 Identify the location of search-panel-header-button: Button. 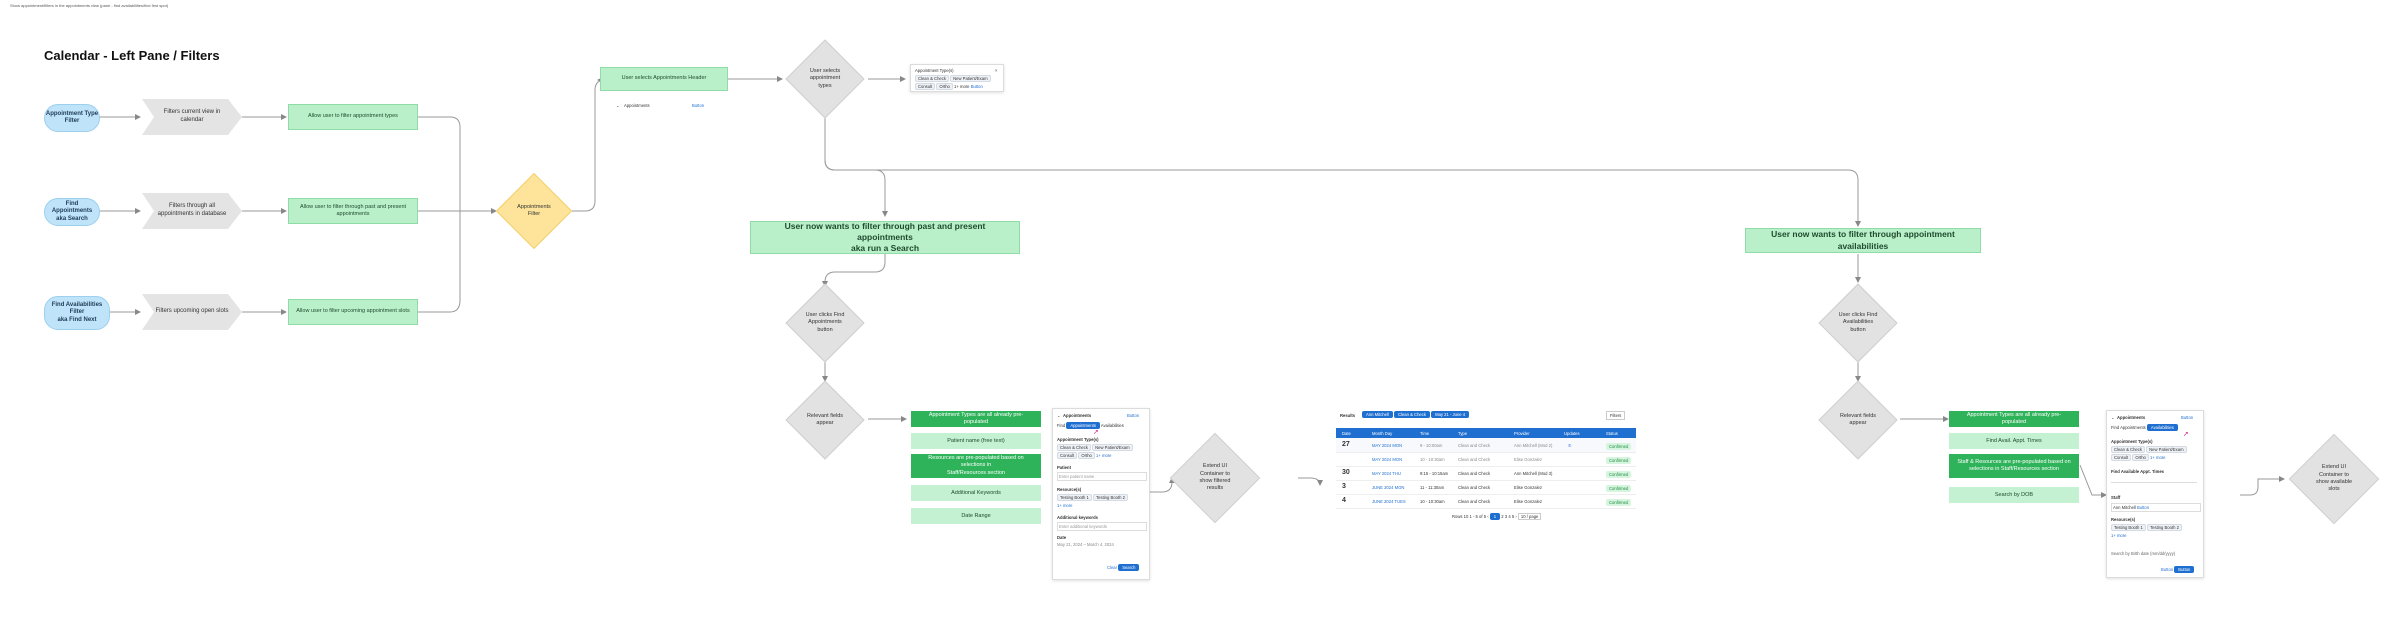
(1133, 415).